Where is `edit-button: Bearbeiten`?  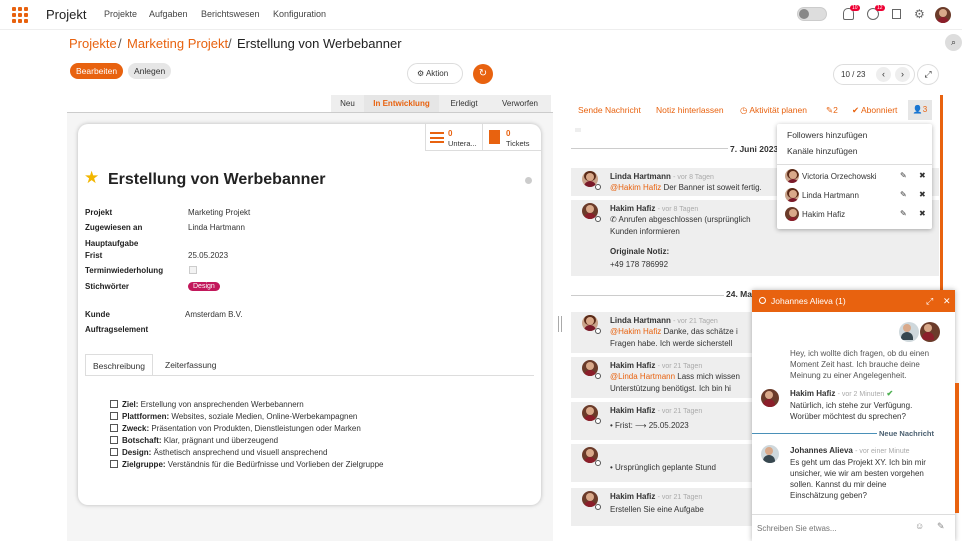
edit-button: Bearbeiten is located at coordinates (97, 71).